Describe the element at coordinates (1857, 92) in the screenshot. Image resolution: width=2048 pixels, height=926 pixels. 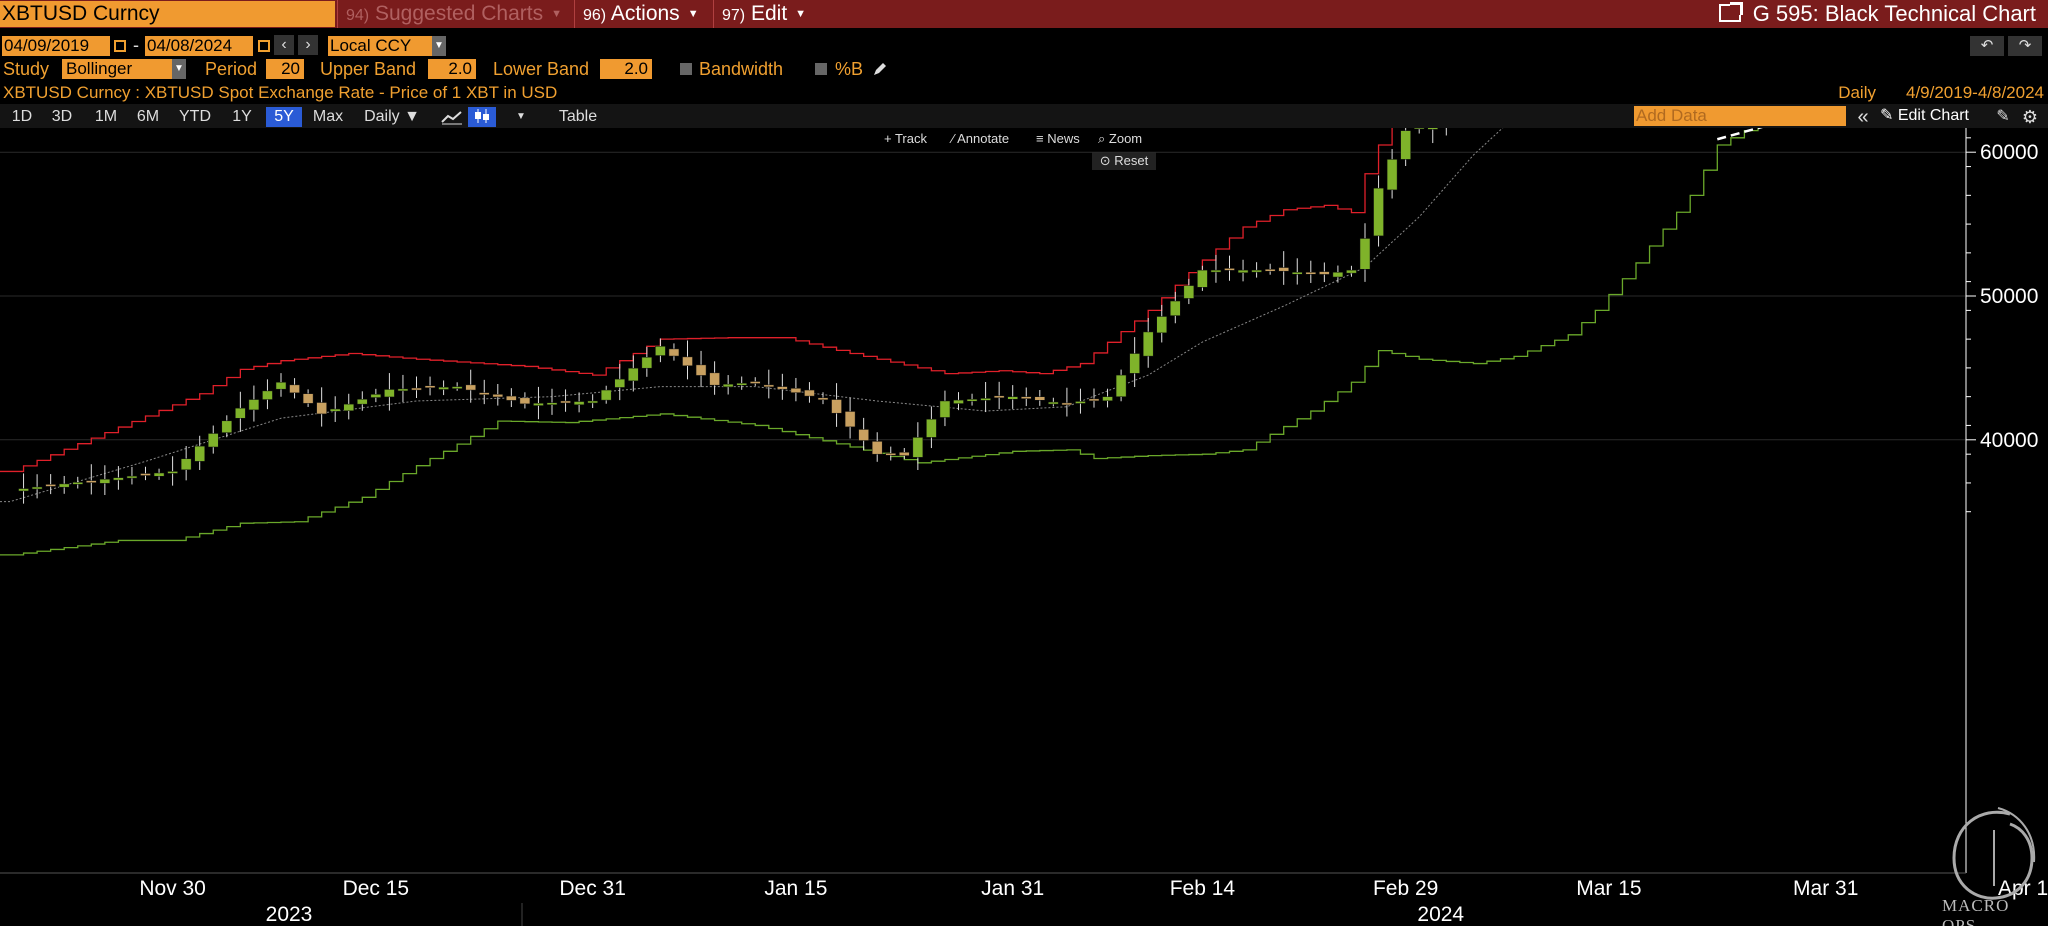
I see `period-frequency: Daily` at that location.